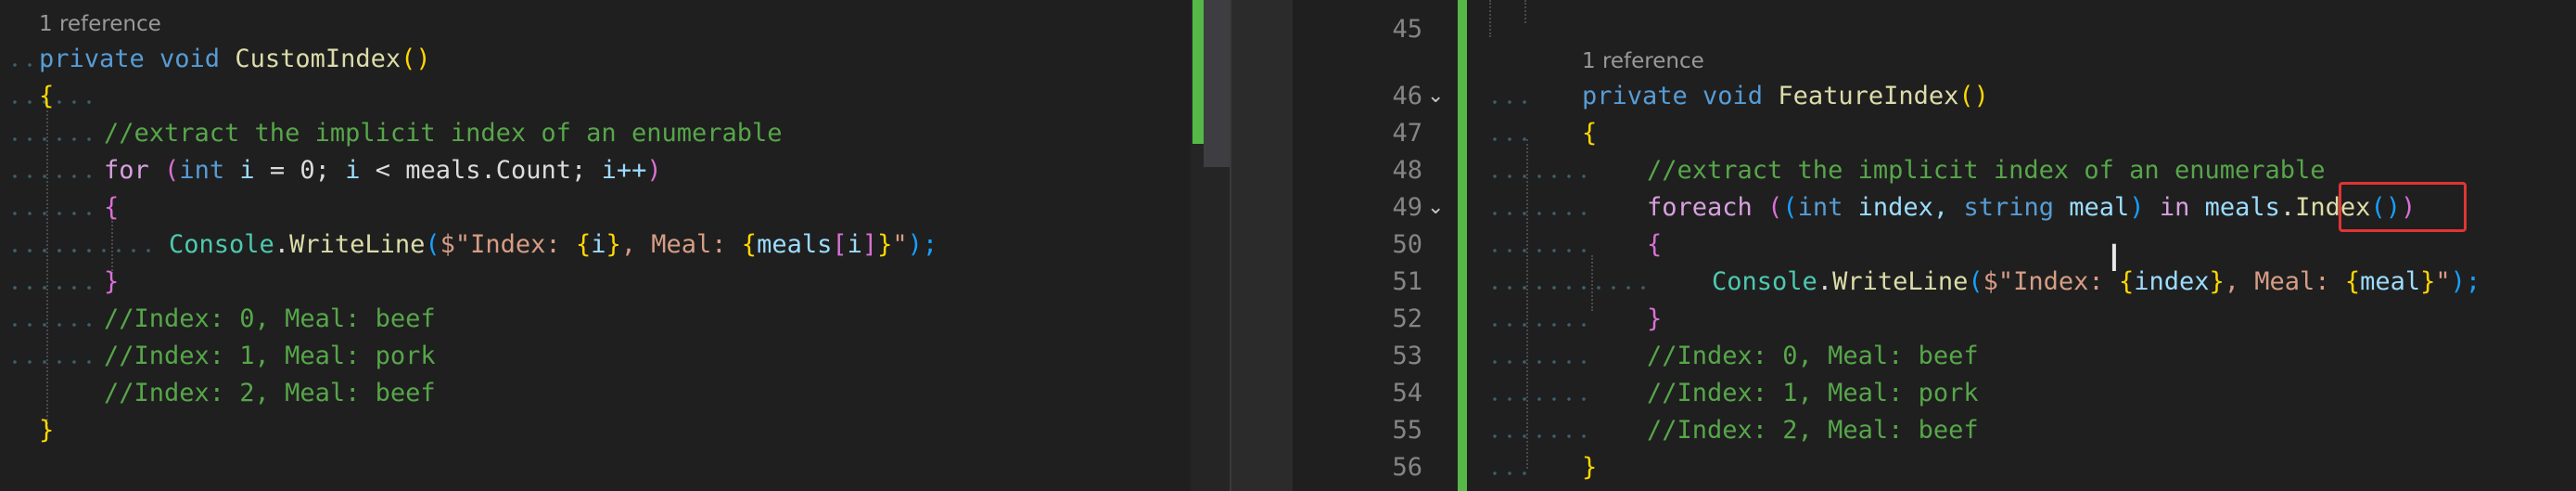 The image size is (2576, 491). Describe the element at coordinates (1868, 96) in the screenshot. I see `method-name: FeatureIndex` at that location.